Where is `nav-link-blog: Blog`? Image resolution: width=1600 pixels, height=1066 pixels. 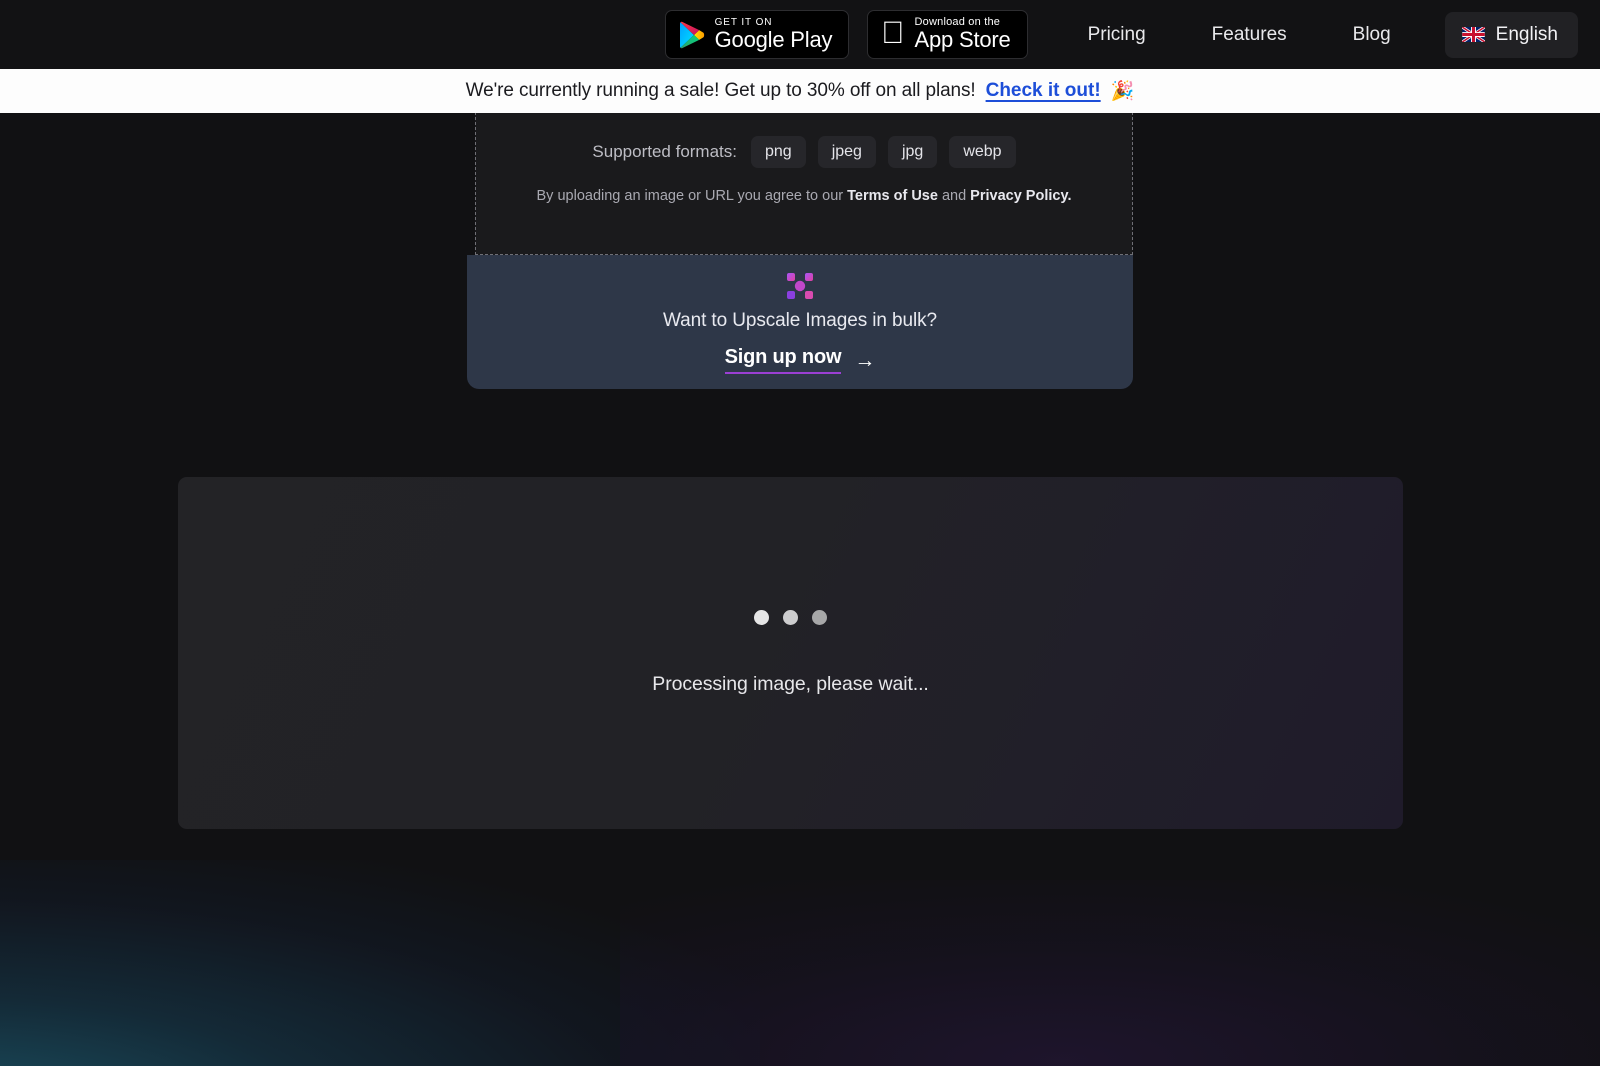 nav-link-blog: Blog is located at coordinates (1372, 35).